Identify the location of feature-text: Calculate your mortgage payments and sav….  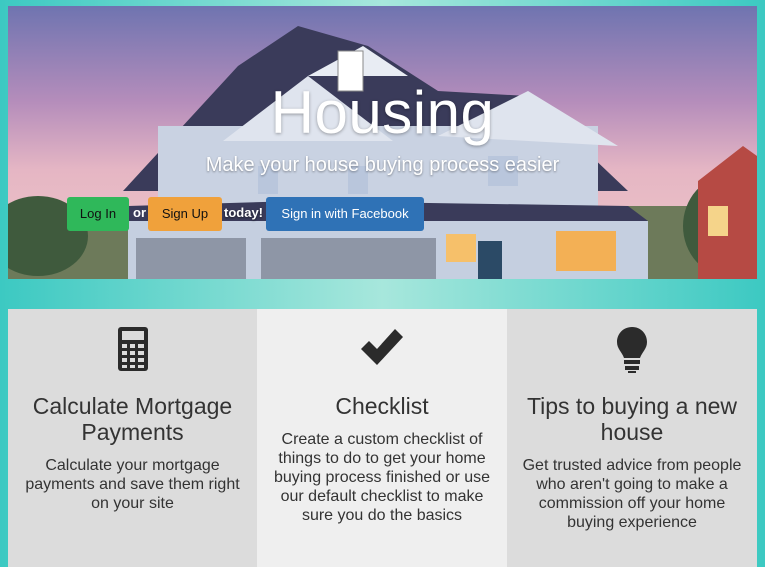
(132, 484).